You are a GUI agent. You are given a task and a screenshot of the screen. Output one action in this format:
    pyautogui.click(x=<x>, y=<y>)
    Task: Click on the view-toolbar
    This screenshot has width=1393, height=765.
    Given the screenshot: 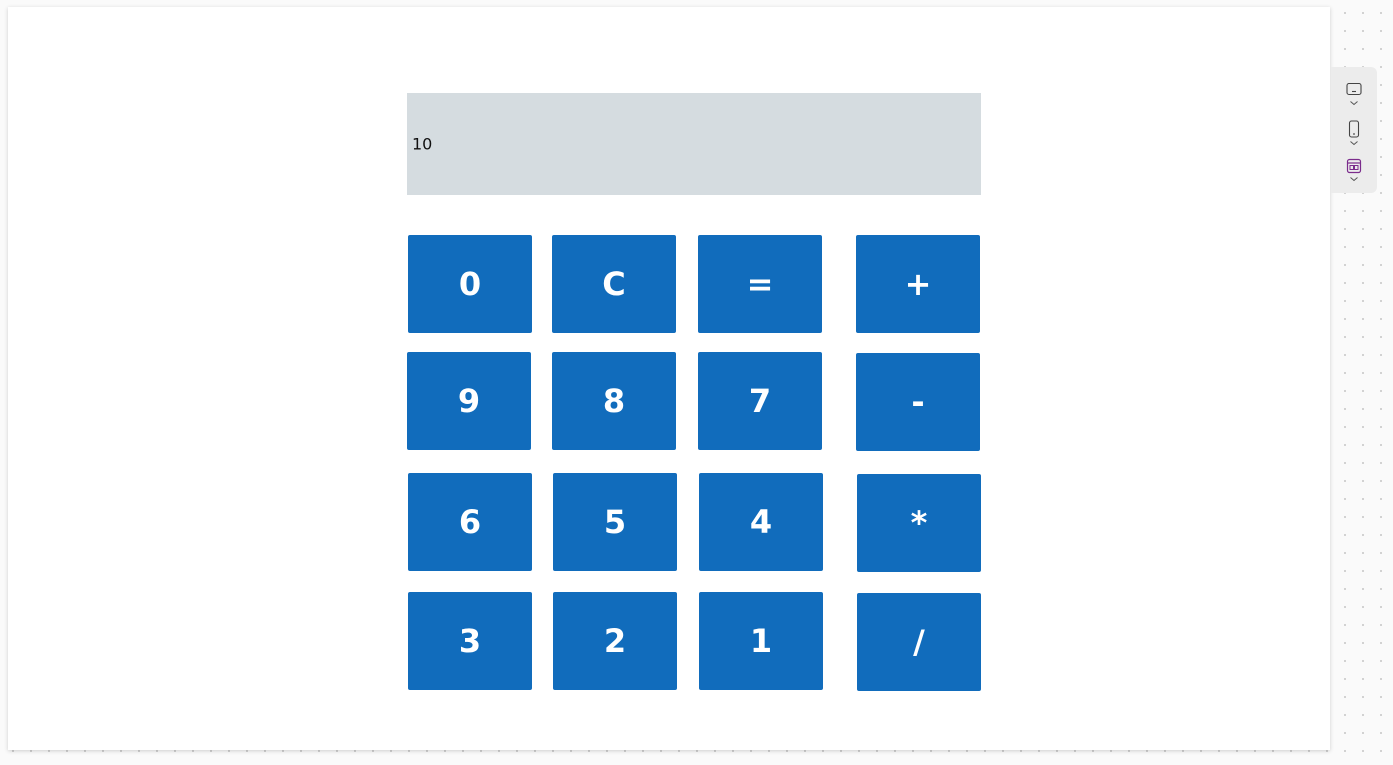 What is the action you would take?
    pyautogui.click(x=1354, y=130)
    